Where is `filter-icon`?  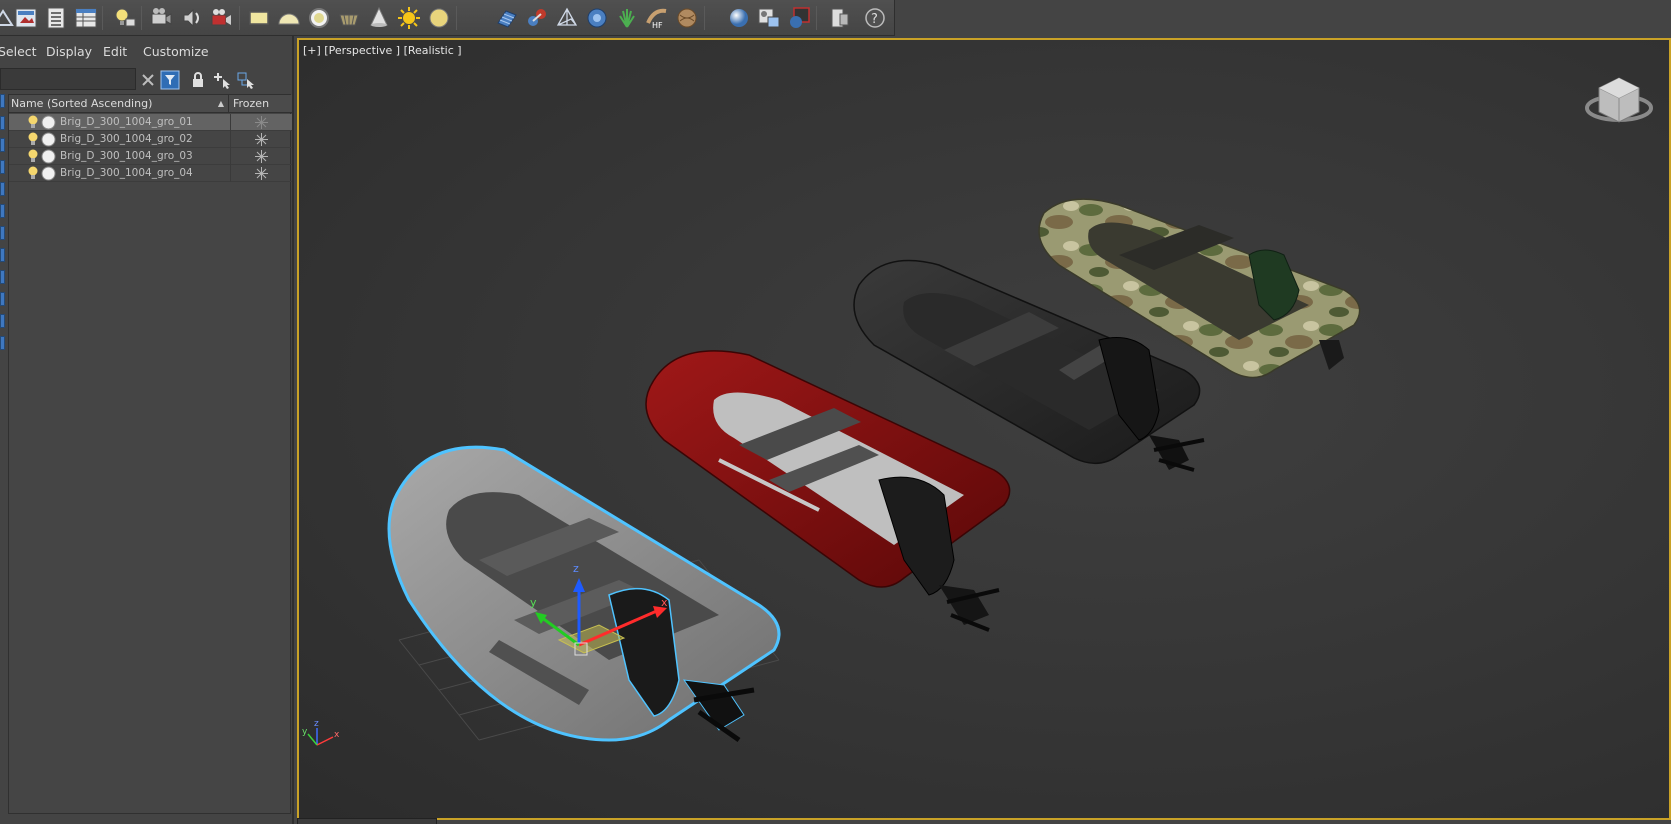 filter-icon is located at coordinates (170, 80).